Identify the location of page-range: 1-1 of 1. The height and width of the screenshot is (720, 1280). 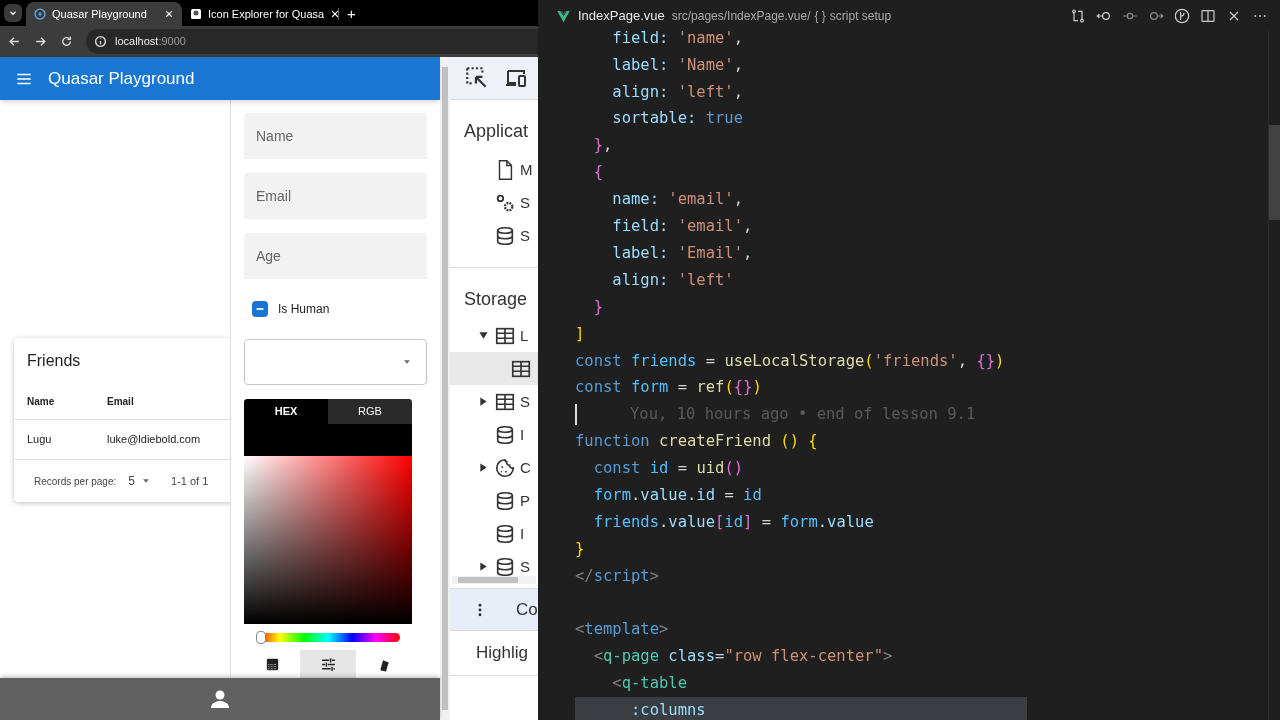
(189, 481).